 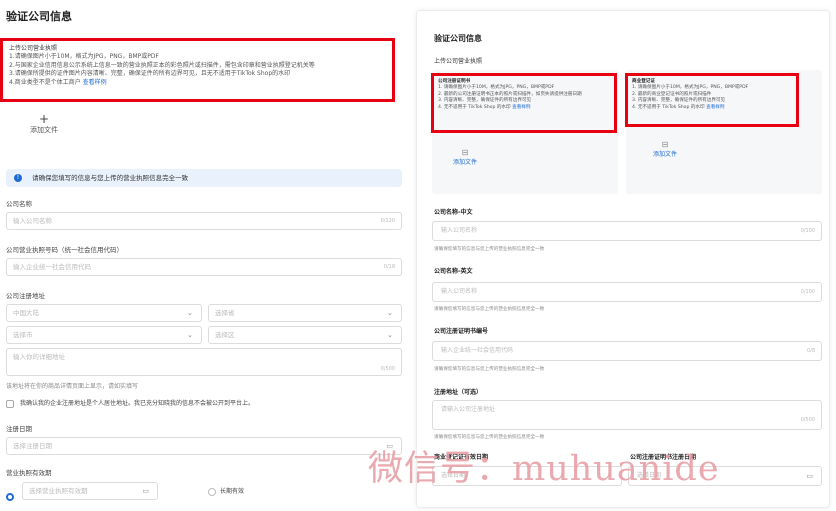 What do you see at coordinates (204, 221) in the screenshot?
I see `company-name-input: 输入公司名称 0/120` at bounding box center [204, 221].